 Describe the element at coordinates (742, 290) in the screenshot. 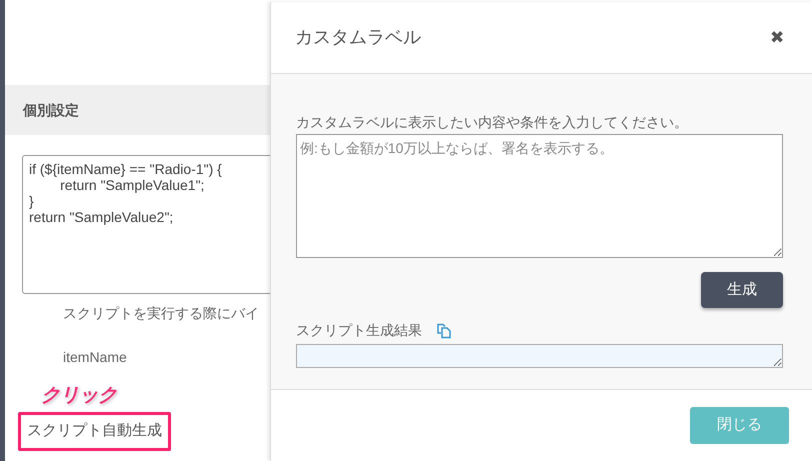

I see `generate-button: 生成` at that location.